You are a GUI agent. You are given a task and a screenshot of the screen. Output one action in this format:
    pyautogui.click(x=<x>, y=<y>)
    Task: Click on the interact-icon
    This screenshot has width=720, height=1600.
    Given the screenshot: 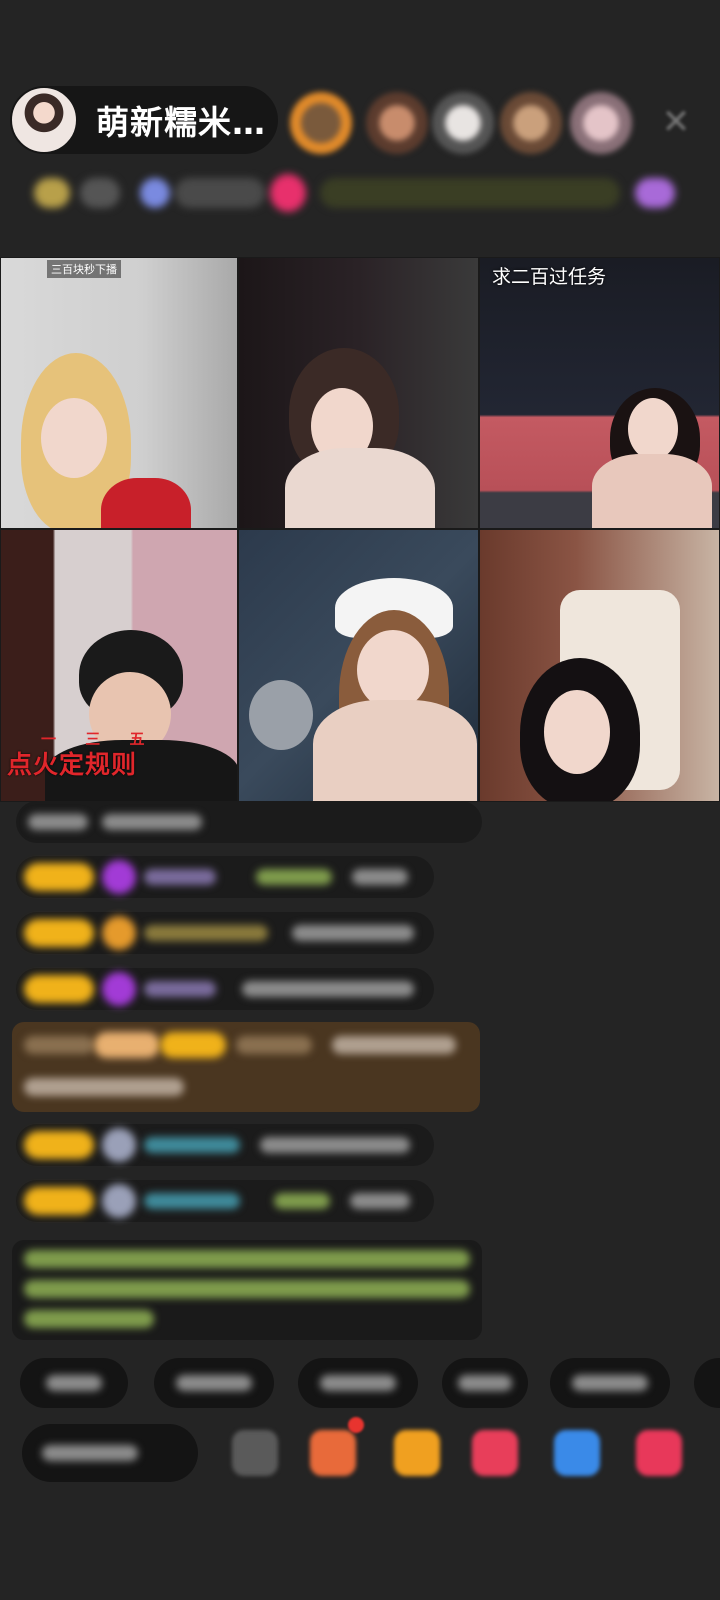 What is the action you would take?
    pyautogui.click(x=495, y=1453)
    